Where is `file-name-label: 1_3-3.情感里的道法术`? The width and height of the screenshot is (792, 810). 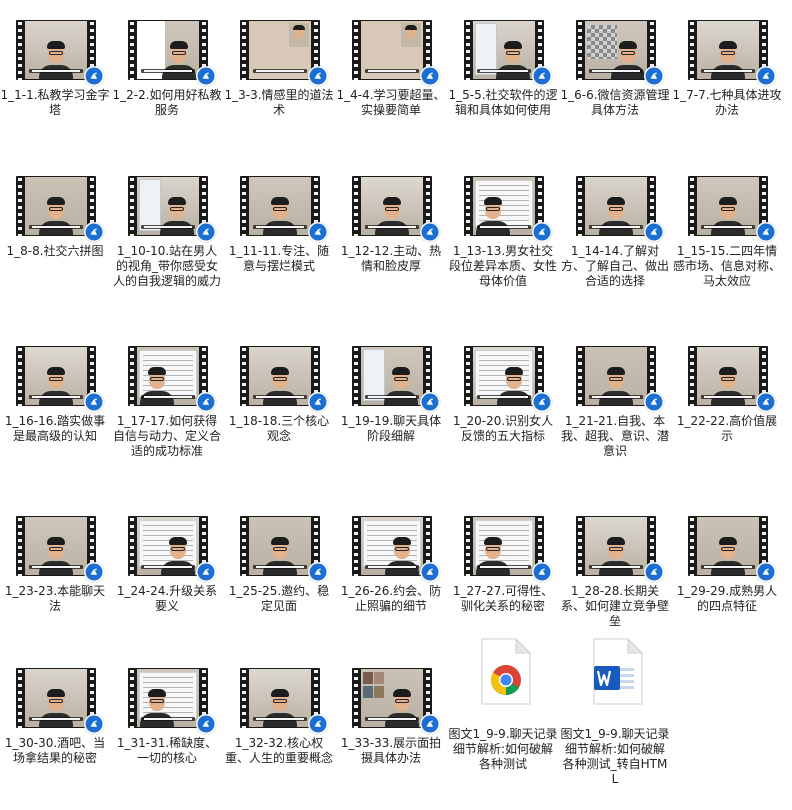 file-name-label: 1_3-3.情感里的道法术 is located at coordinates (279, 102).